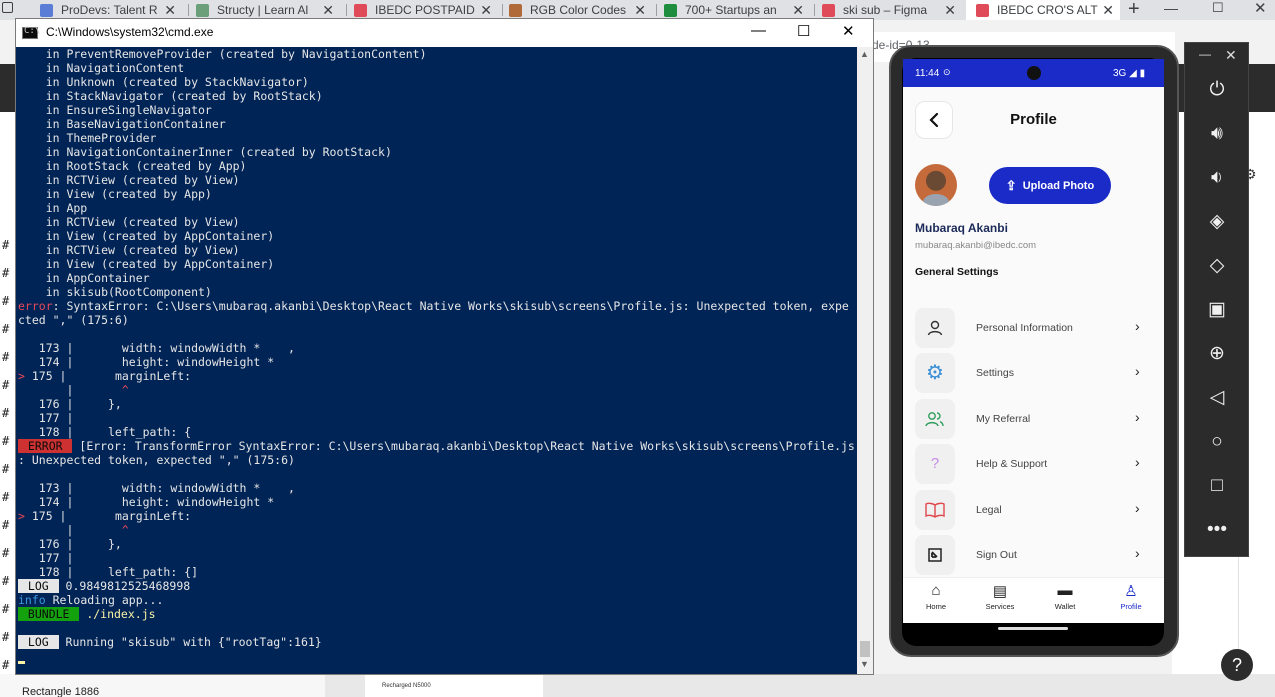 Image resolution: width=1275 pixels, height=697 pixels. What do you see at coordinates (1033, 510) in the screenshot?
I see `menu-item-legal: Legal ›` at bounding box center [1033, 510].